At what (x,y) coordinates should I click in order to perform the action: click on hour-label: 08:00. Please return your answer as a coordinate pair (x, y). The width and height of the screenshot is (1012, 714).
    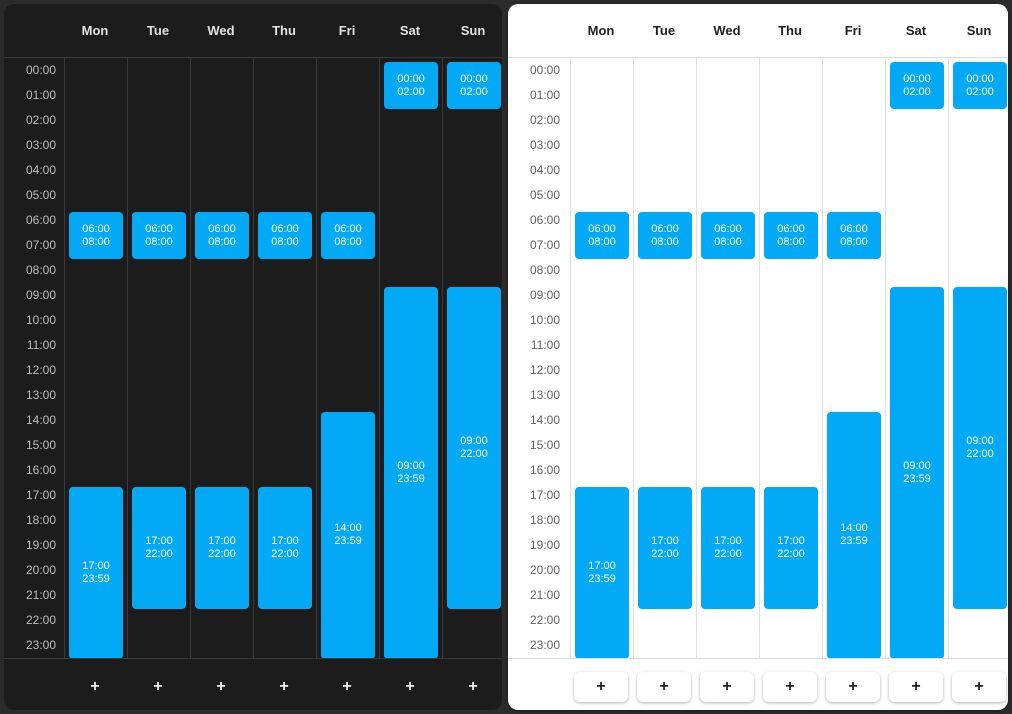
    Looking at the image, I should click on (40, 270).